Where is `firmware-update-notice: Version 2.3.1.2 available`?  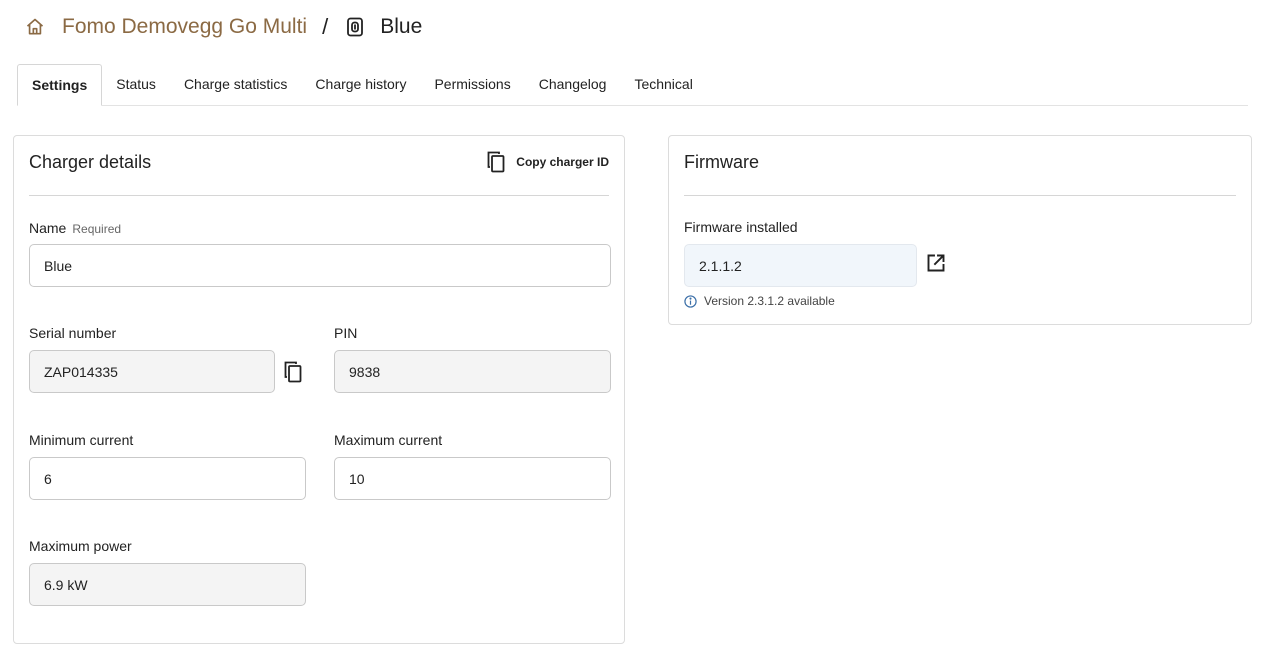 firmware-update-notice: Version 2.3.1.2 available is located at coordinates (759, 301).